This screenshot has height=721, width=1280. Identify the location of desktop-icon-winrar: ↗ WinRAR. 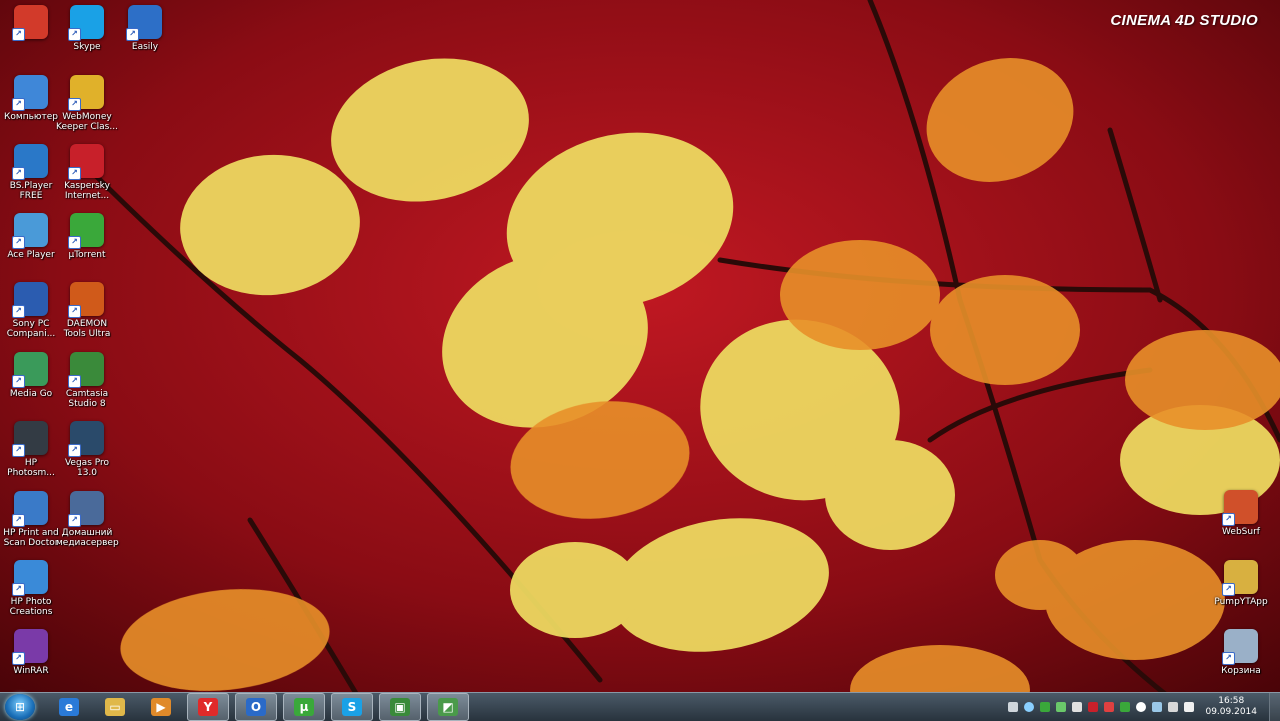
(31, 661).